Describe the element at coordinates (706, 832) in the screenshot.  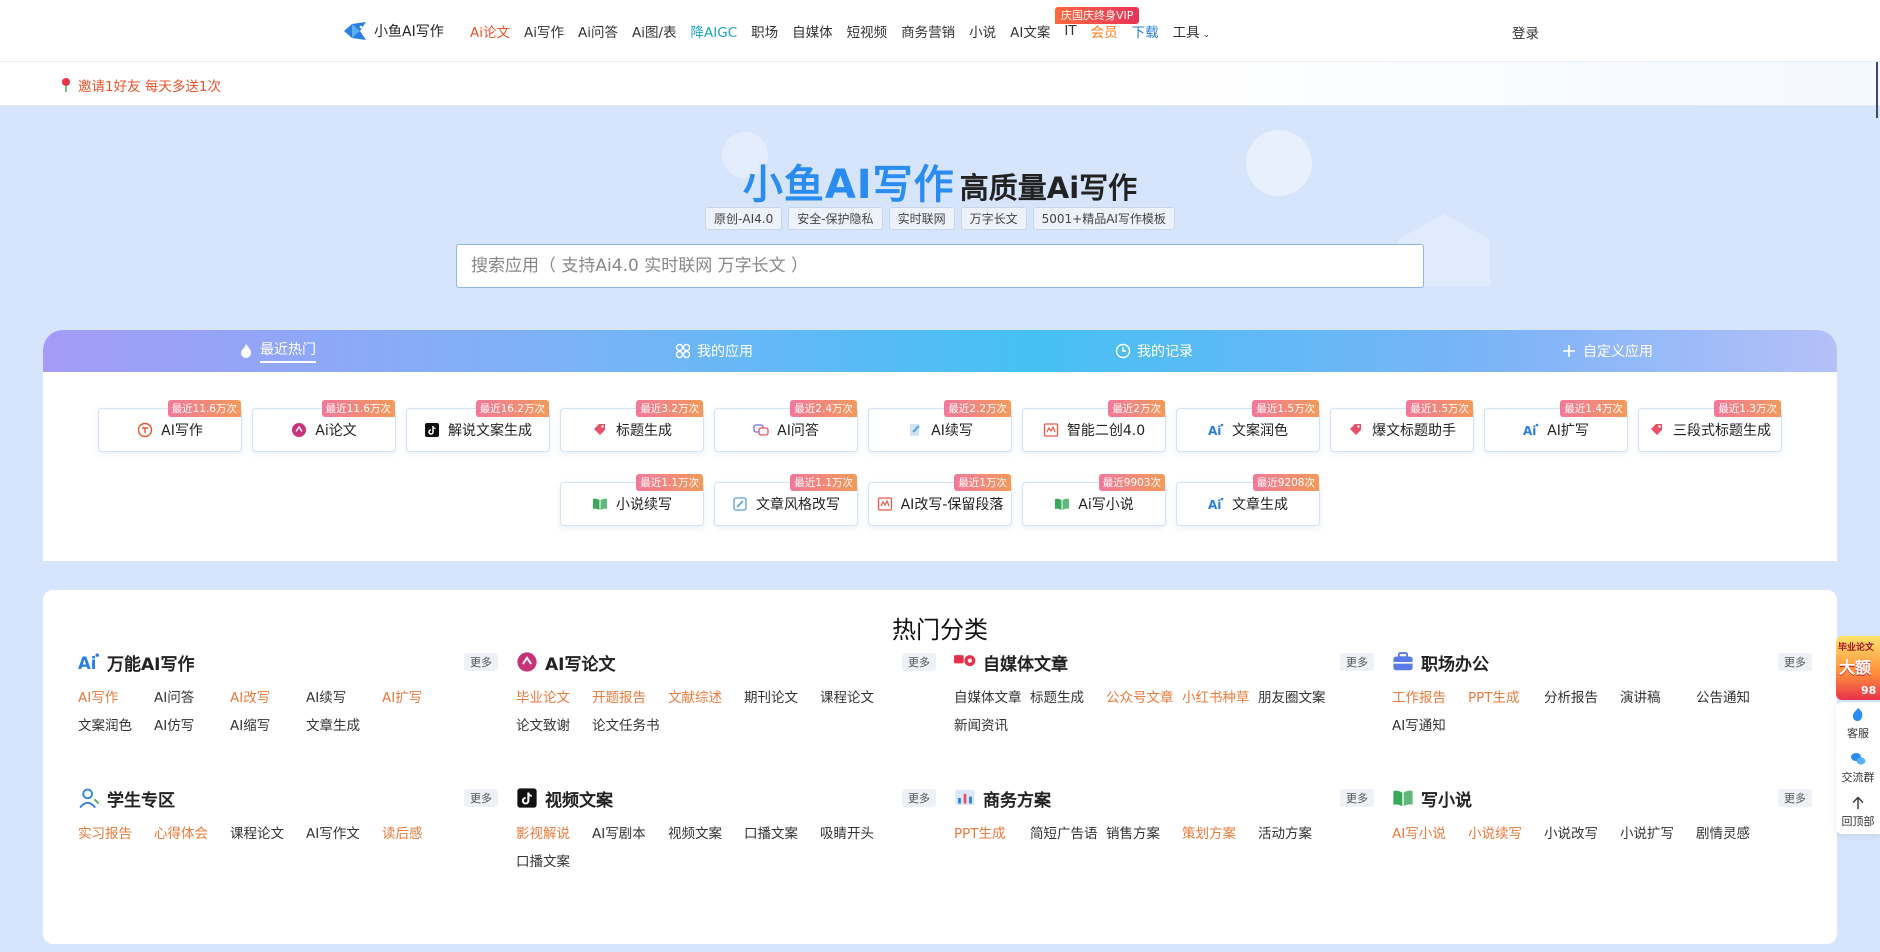
I see `category-link: 视频文案` at that location.